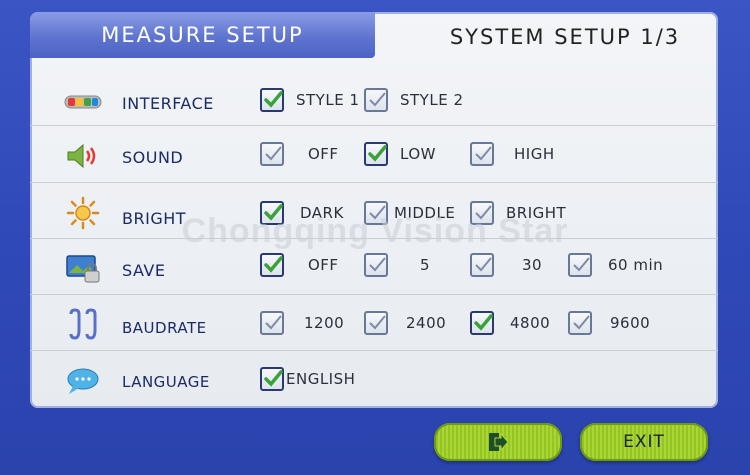 Image resolution: width=750 pixels, height=475 pixels. Describe the element at coordinates (83, 213) in the screenshot. I see `sun-icon` at that location.